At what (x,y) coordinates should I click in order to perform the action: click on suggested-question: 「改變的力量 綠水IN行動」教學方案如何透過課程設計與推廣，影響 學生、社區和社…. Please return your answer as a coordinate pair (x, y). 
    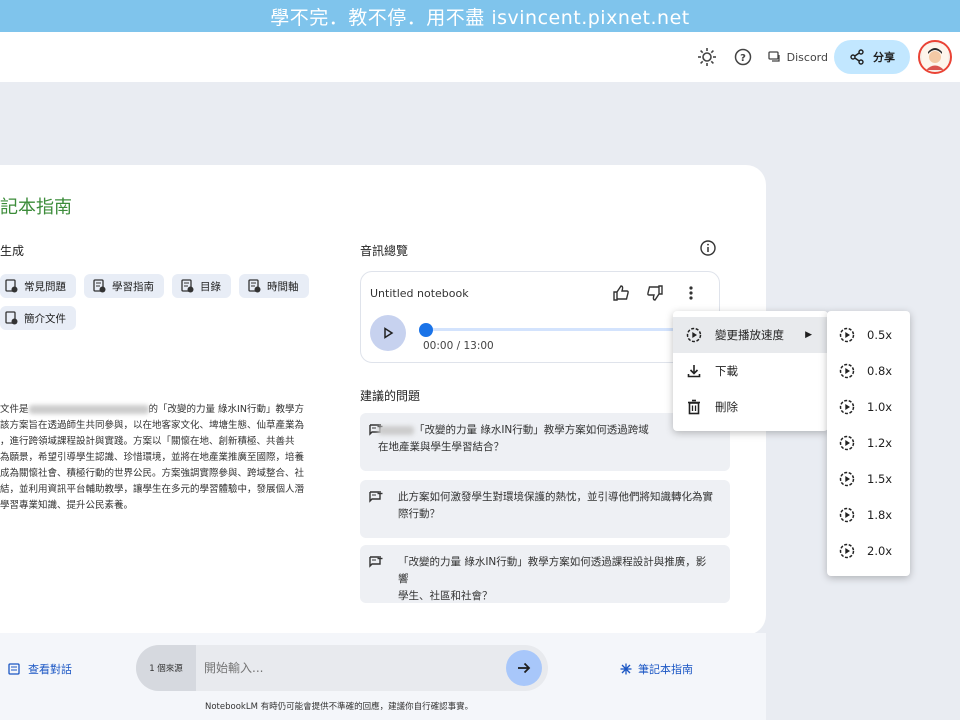
    Looking at the image, I should click on (545, 574).